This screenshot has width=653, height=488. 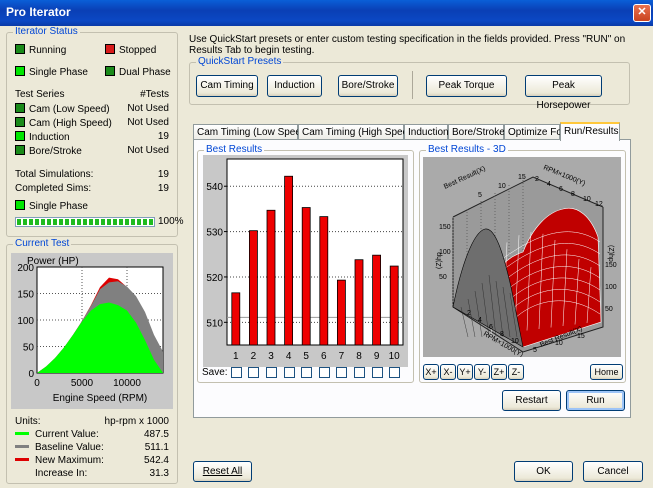 What do you see at coordinates (549, 184) in the screenshot?
I see `rpm-tick-top: 4` at bounding box center [549, 184].